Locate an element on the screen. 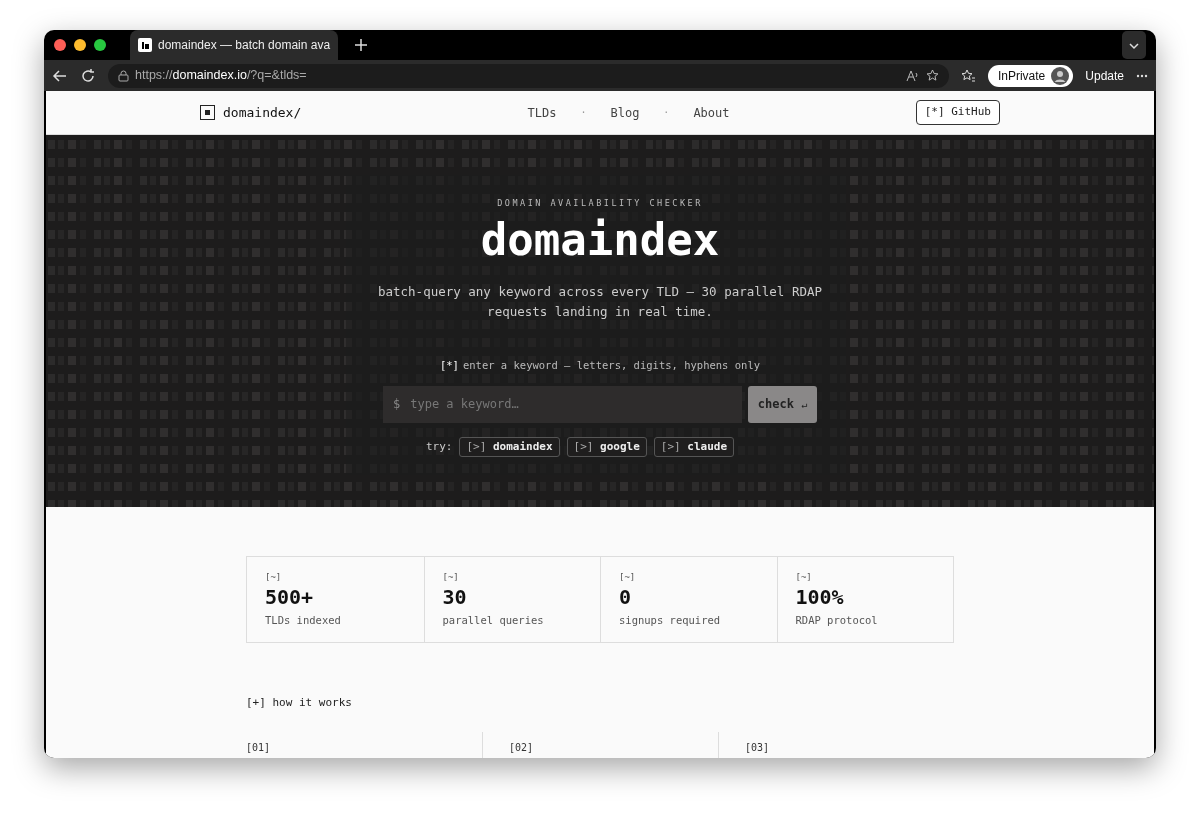  check-button: check ↵ is located at coordinates (782, 404).